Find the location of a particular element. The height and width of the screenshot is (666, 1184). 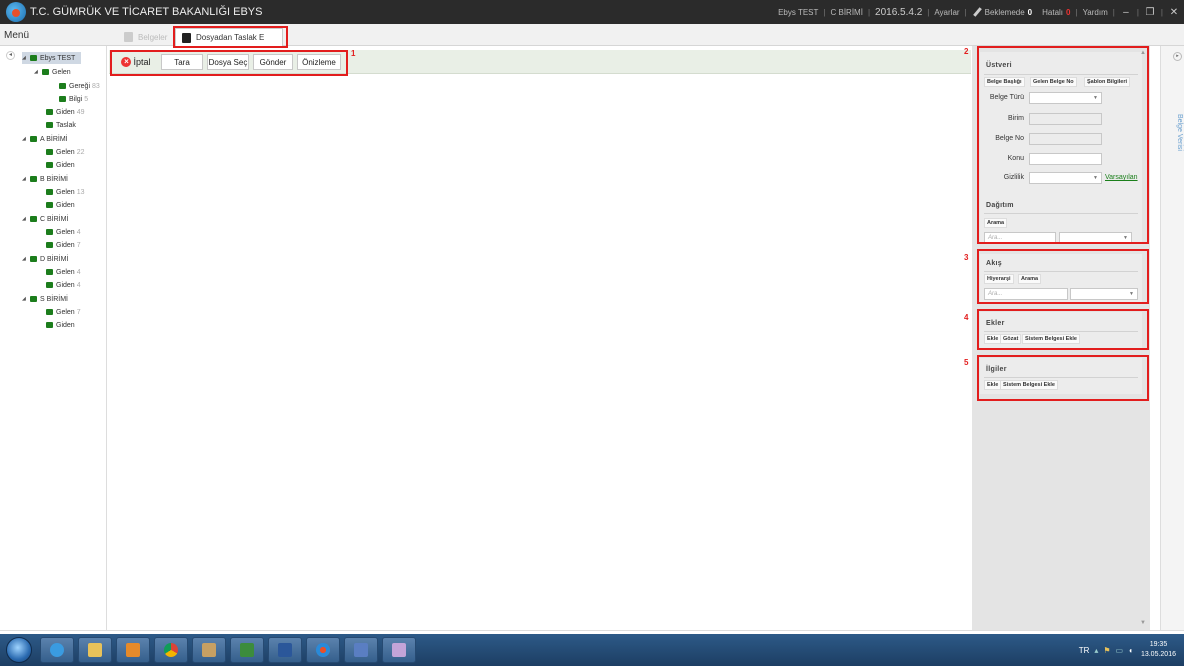

tree-item-c-birimi: ◢ C BİRİMİ is located at coordinates (46, 219).